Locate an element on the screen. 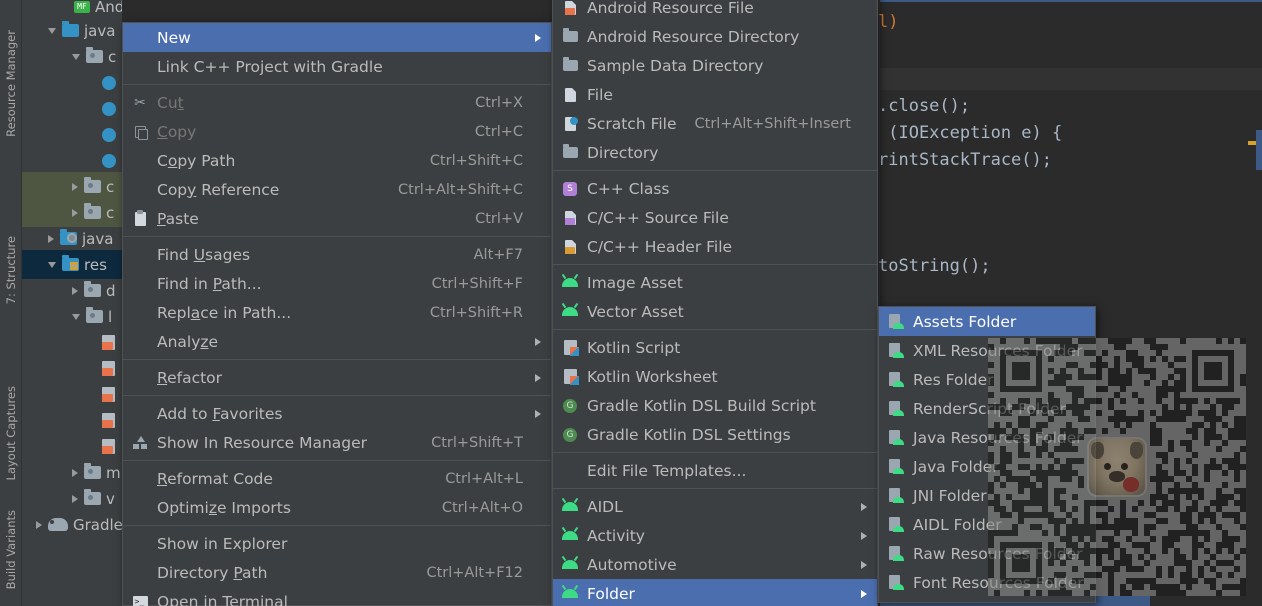 The height and width of the screenshot is (606, 1262). tree-row: l is located at coordinates (72, 316).